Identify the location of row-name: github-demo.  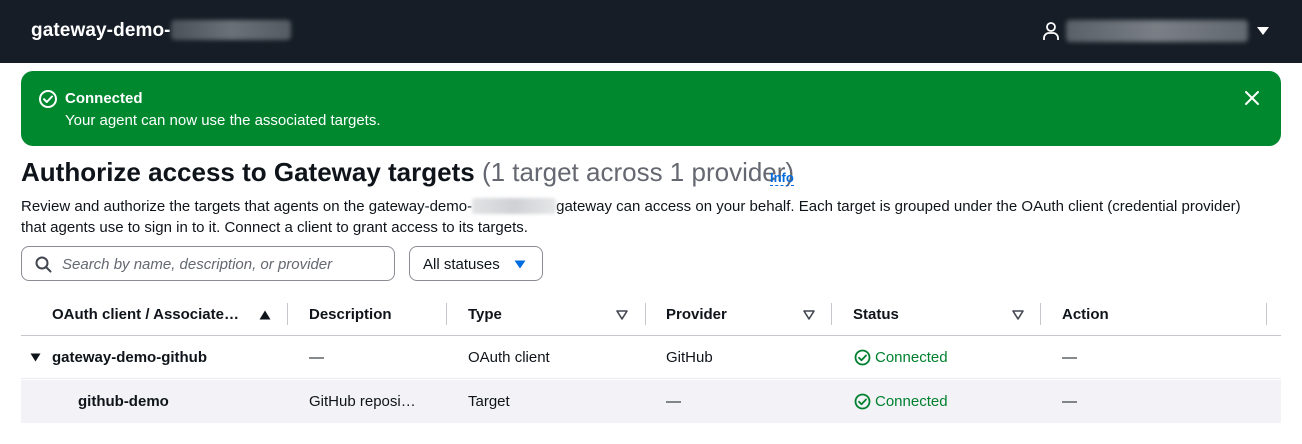
(123, 401).